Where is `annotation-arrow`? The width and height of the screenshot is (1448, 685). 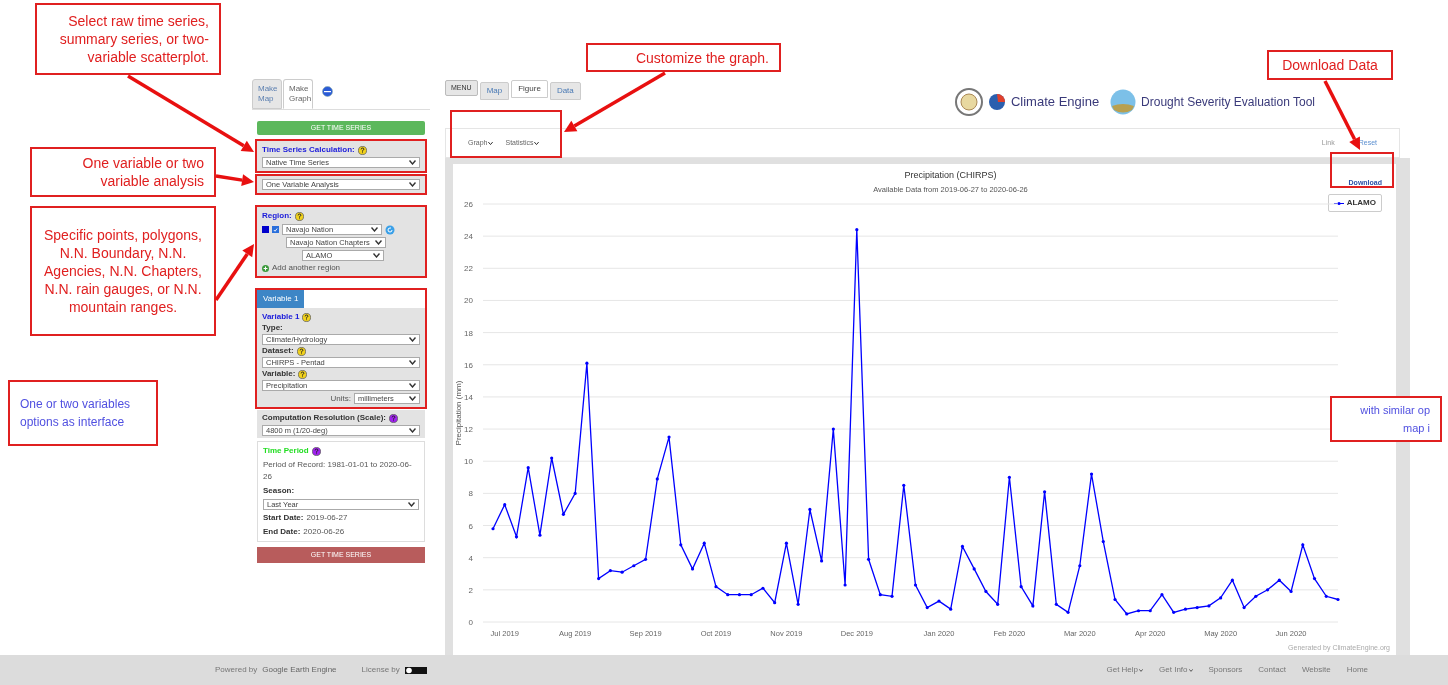
annotation-arrow is located at coordinates (234, 272).